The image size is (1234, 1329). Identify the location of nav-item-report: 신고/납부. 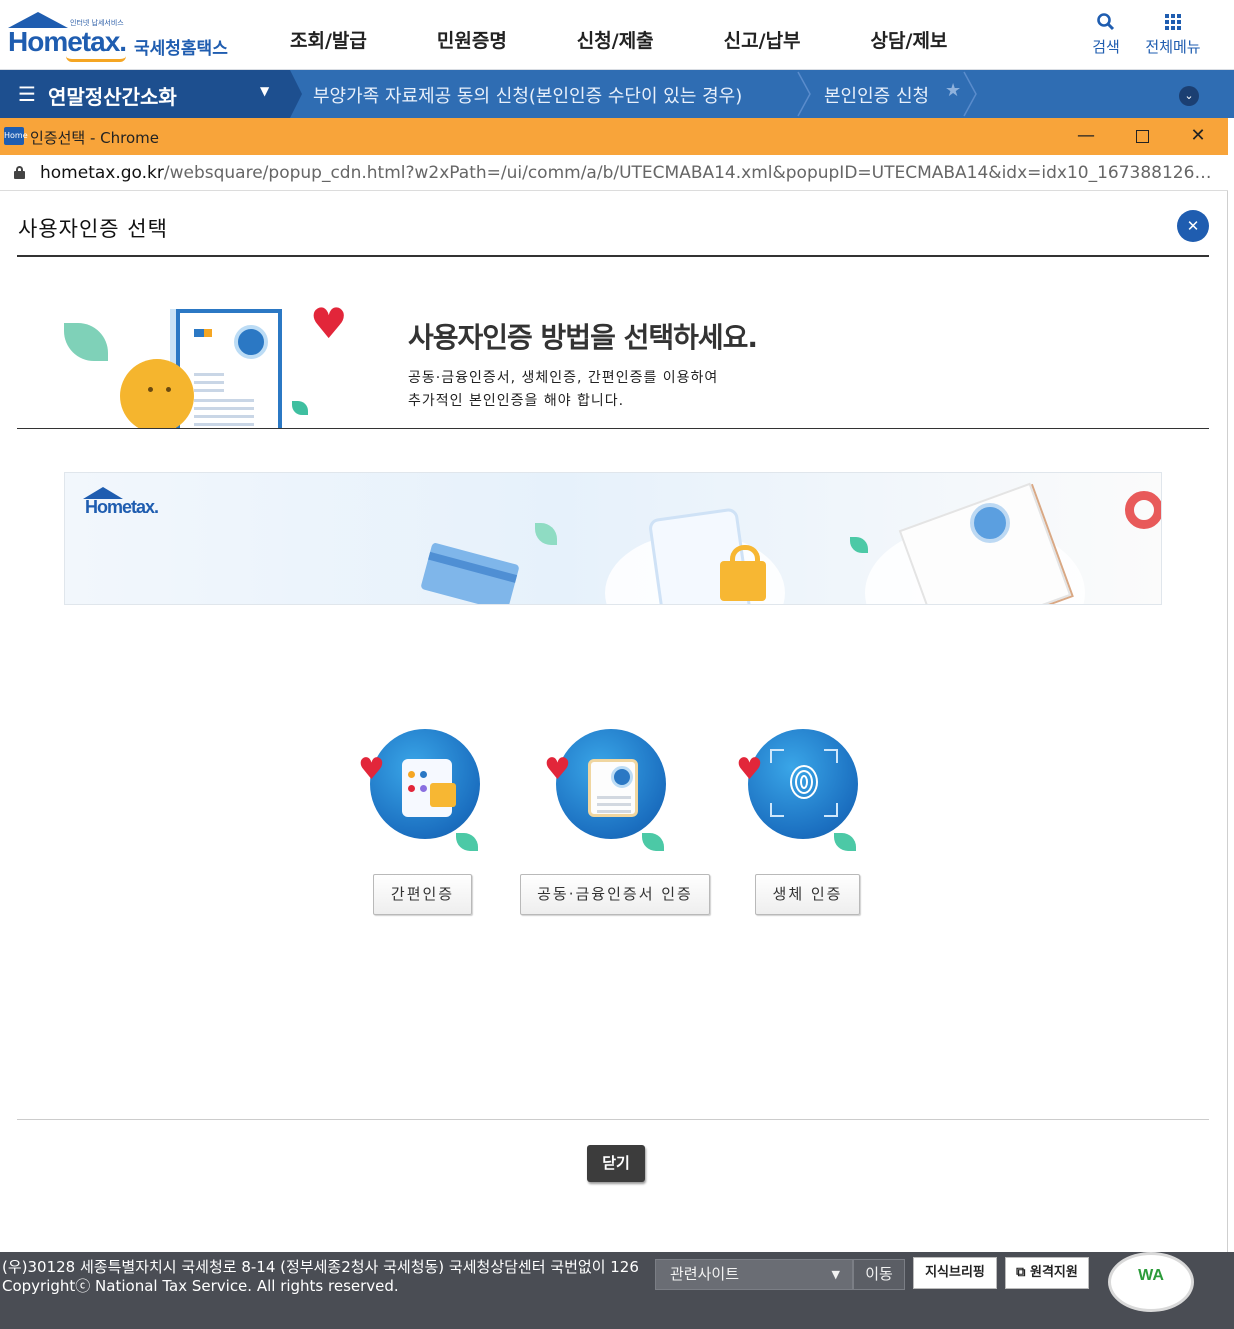
(762, 39).